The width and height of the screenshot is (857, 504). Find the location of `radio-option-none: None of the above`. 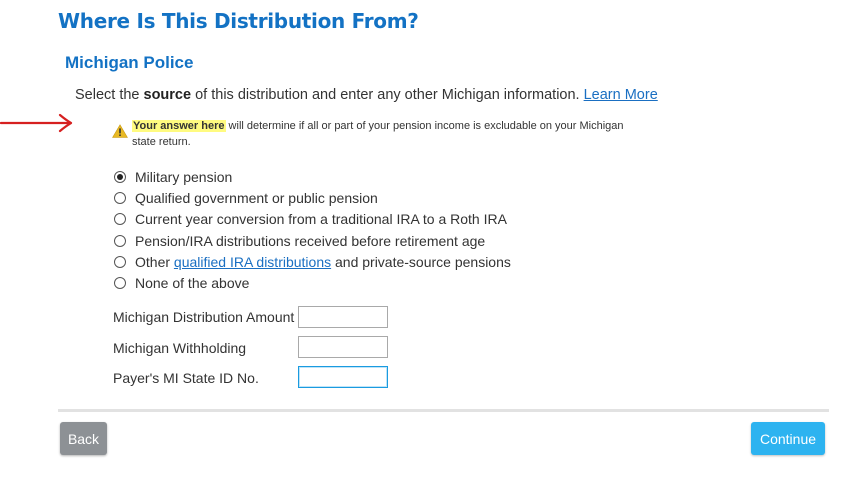

radio-option-none: None of the above is located at coordinates (312, 282).